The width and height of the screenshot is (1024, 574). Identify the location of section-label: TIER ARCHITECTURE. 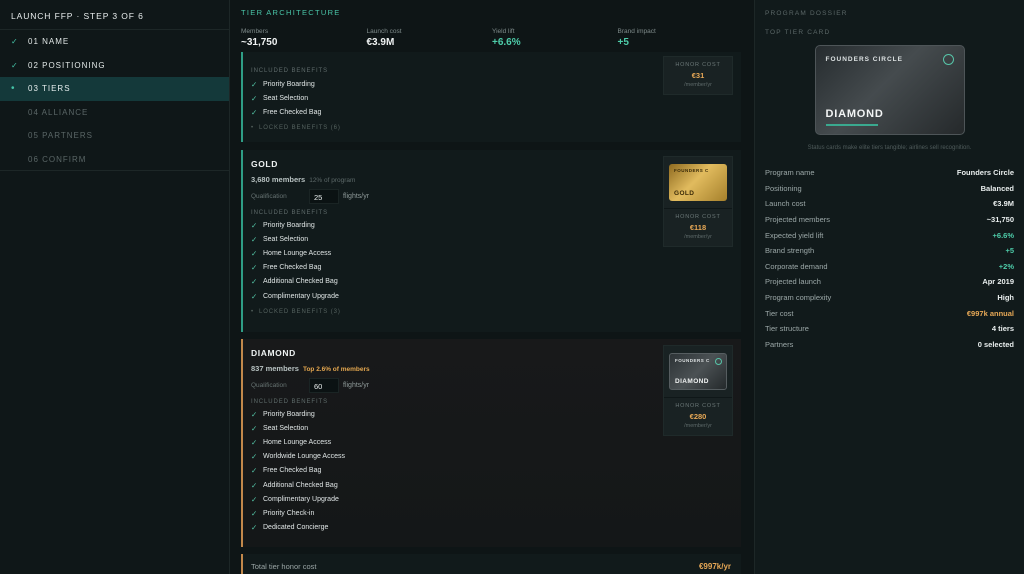
(291, 12).